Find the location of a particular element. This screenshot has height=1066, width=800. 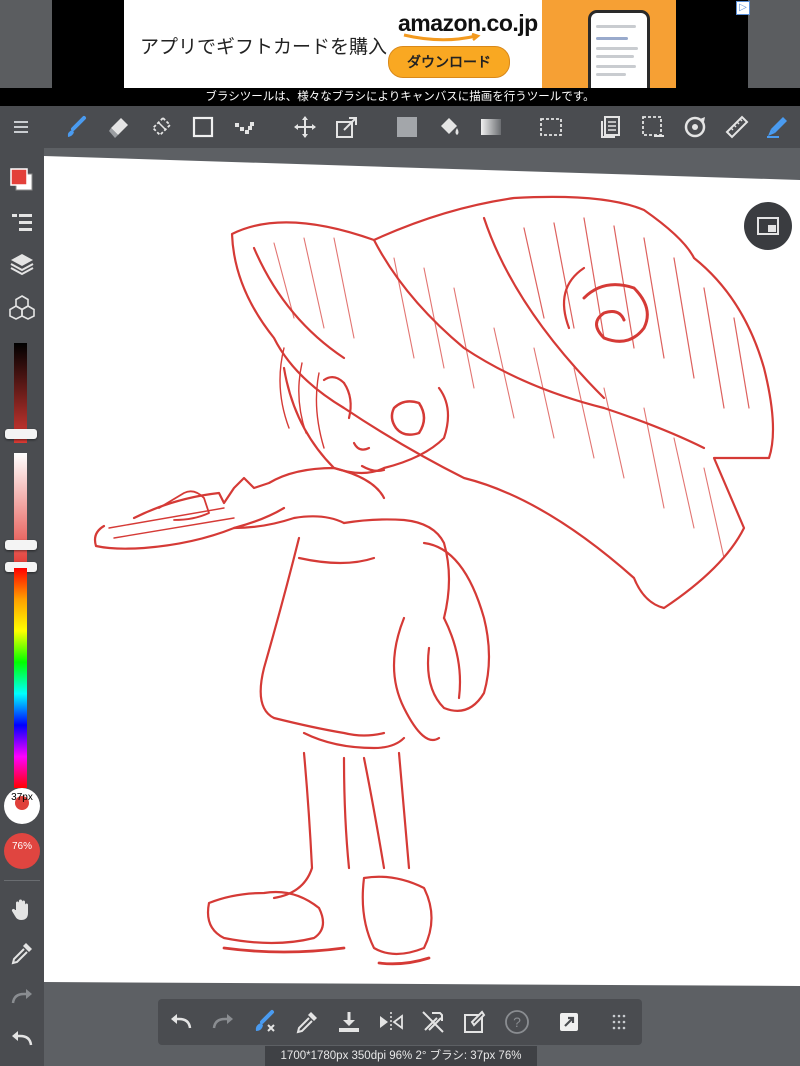

ad-area: アプリでギフトカードを購入 amazon.co.jp ダウンロード ▷ is located at coordinates (400, 44).